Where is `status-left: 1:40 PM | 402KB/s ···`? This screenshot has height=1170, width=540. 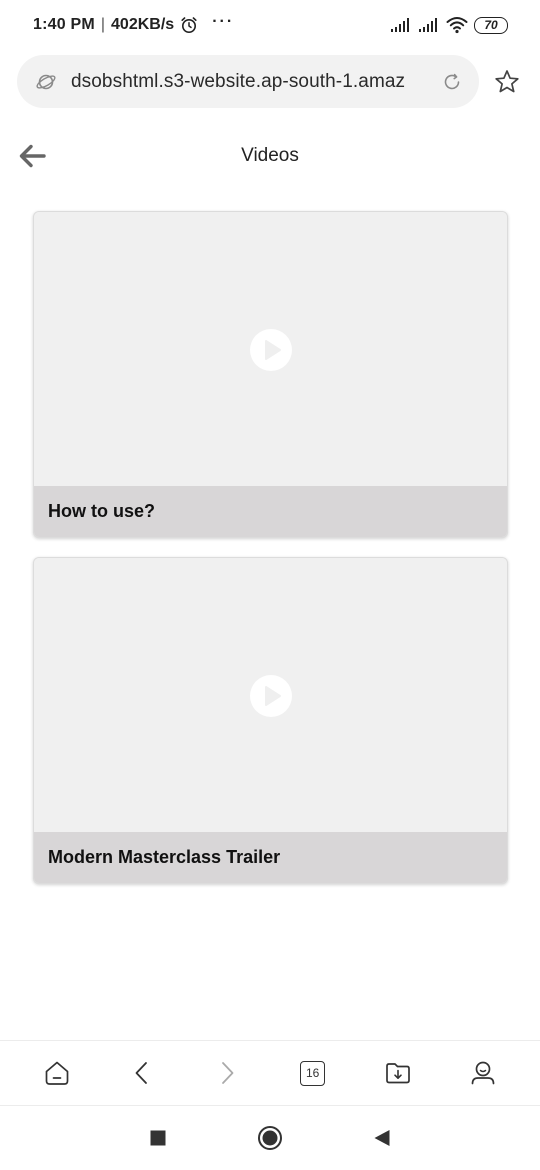
status-left: 1:40 PM | 402KB/s ··· is located at coordinates (134, 23).